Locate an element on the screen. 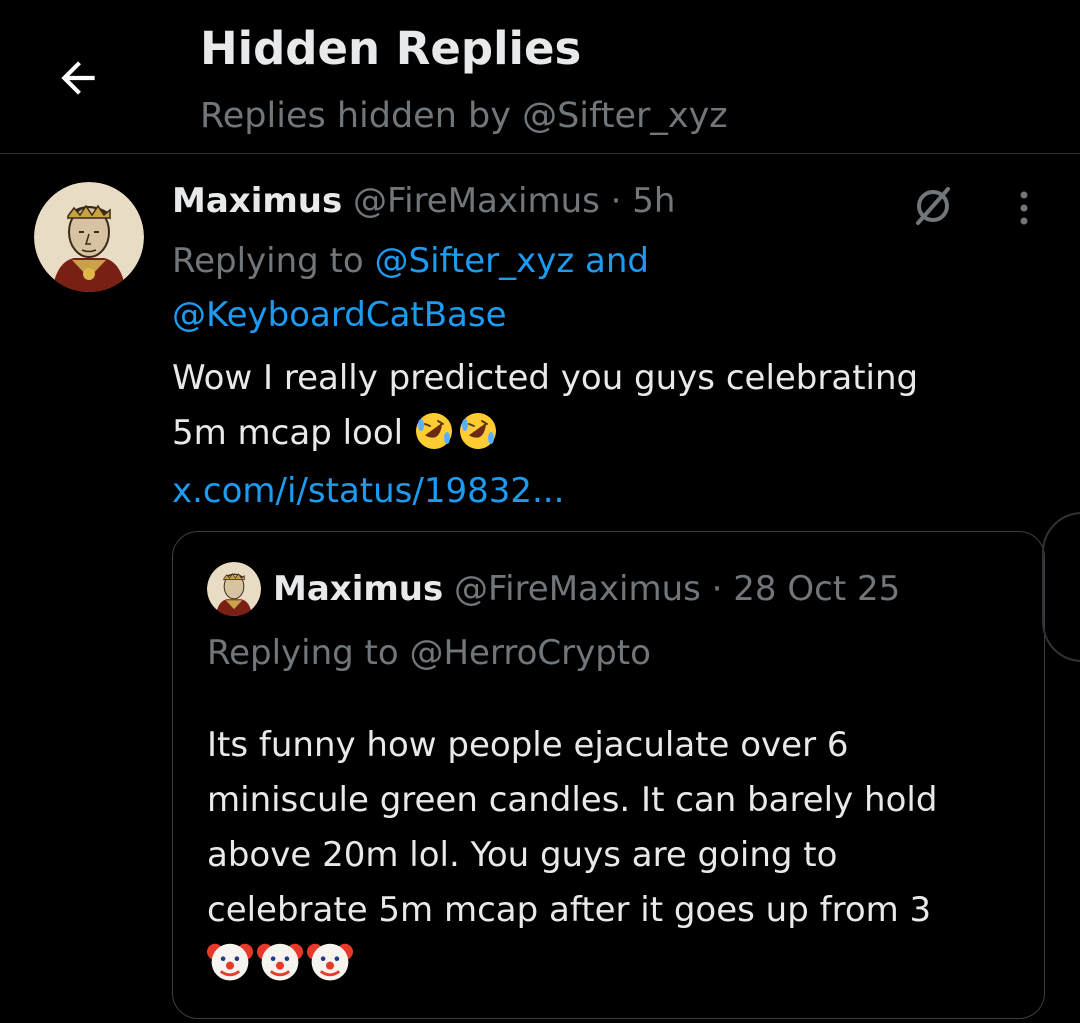 This screenshot has width=1080, height=1023. replying-to-continued: @KeyboardCatBase is located at coordinates (339, 315).